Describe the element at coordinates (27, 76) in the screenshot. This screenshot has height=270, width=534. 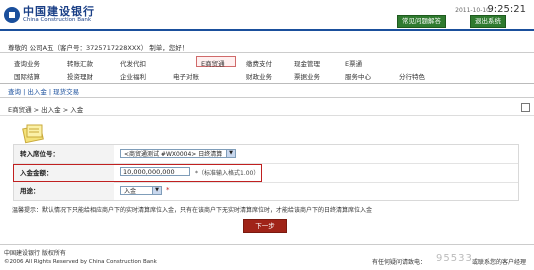
I see `menu-item-intl-settlement: 国际结算` at that location.